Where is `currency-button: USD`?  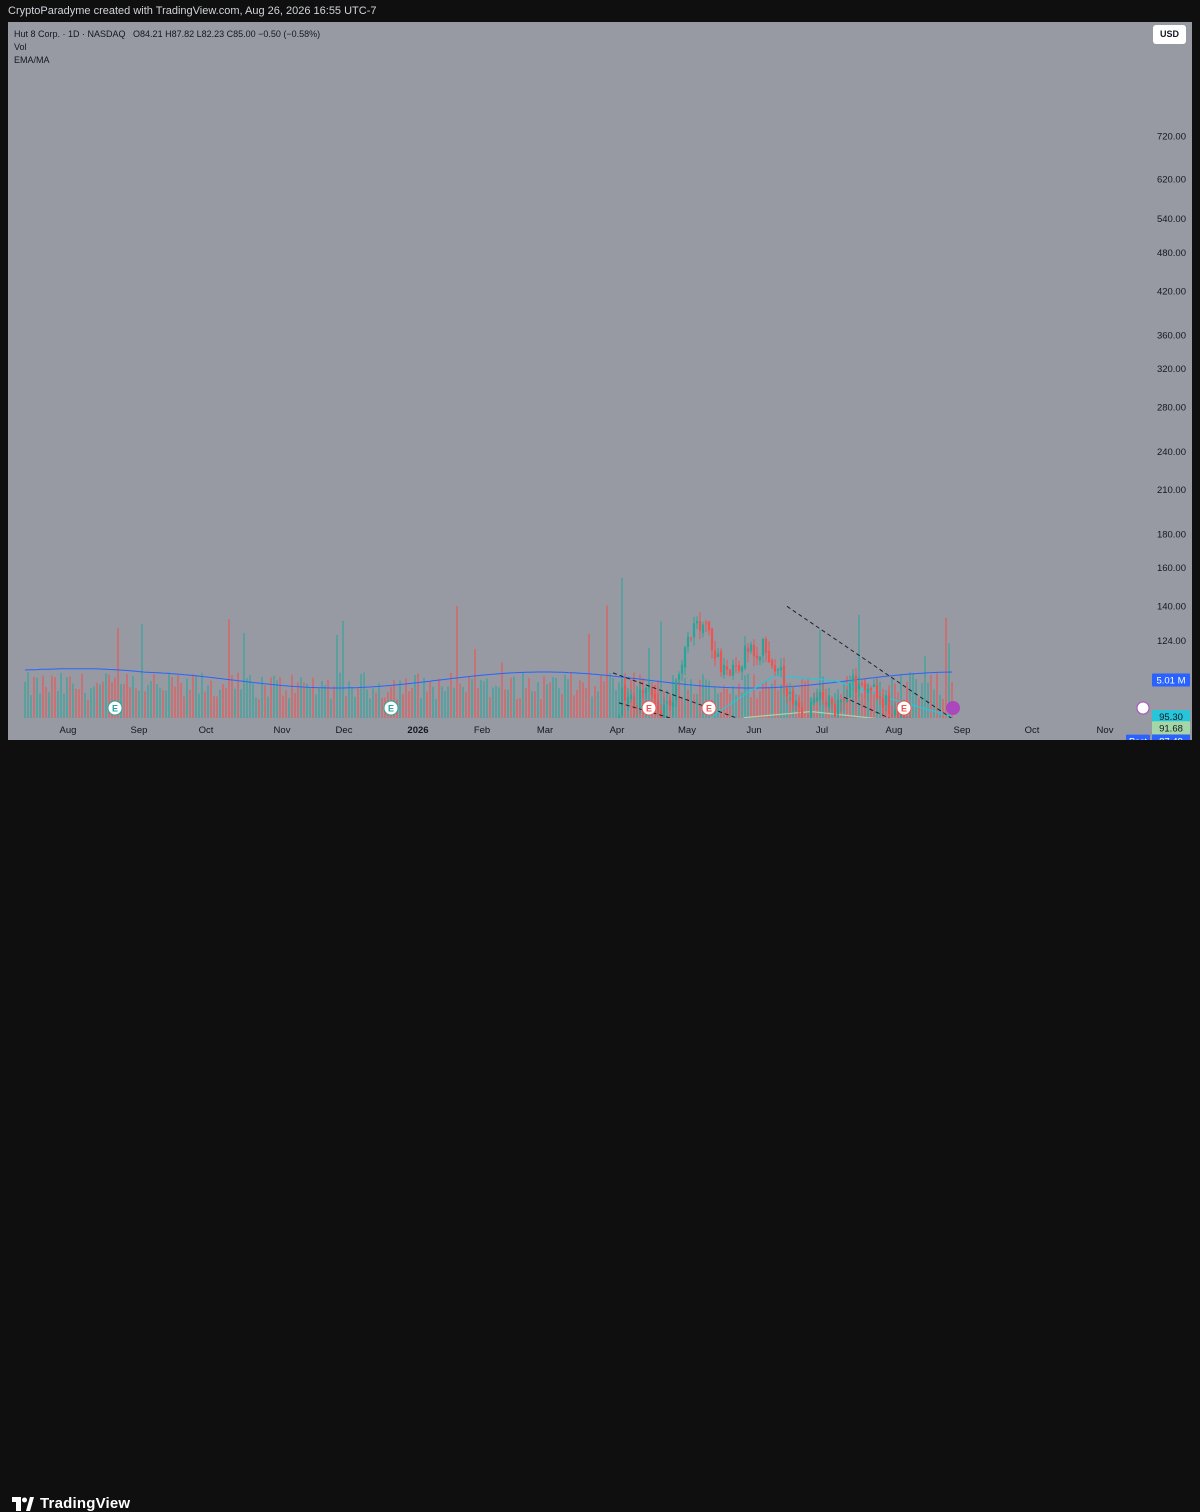
currency-button: USD is located at coordinates (1169, 34).